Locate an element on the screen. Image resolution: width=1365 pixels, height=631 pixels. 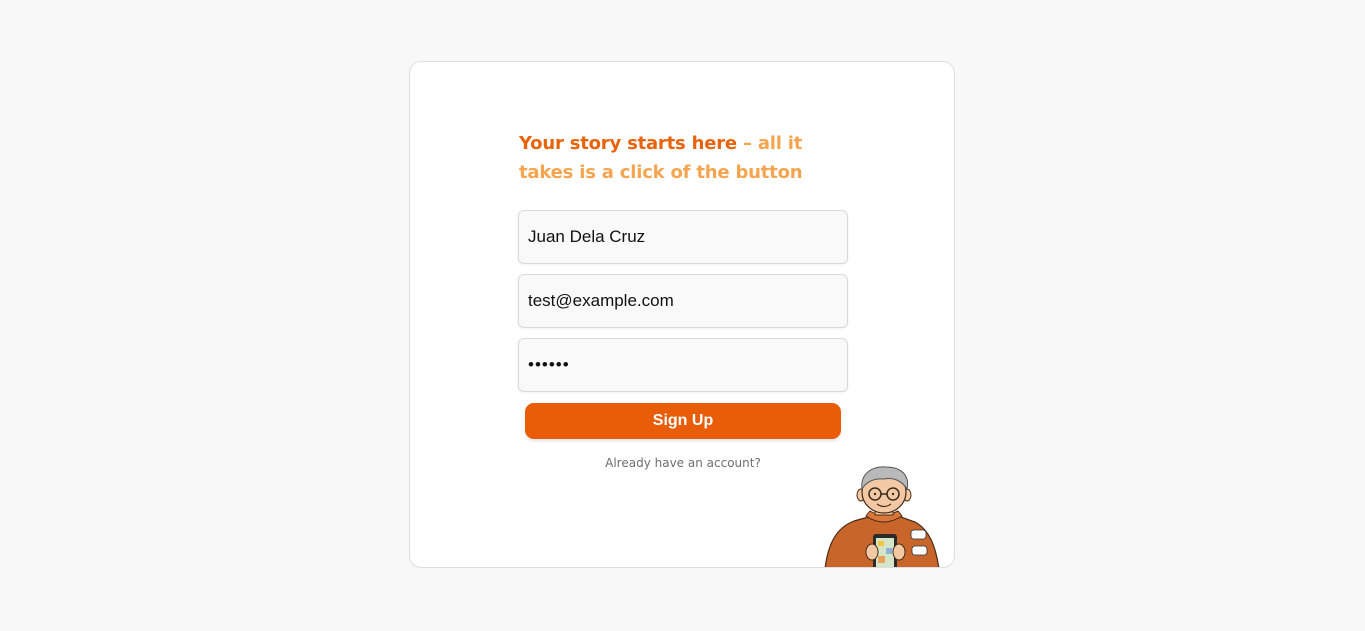
headline-strong: Your story starts here is located at coordinates (628, 143).